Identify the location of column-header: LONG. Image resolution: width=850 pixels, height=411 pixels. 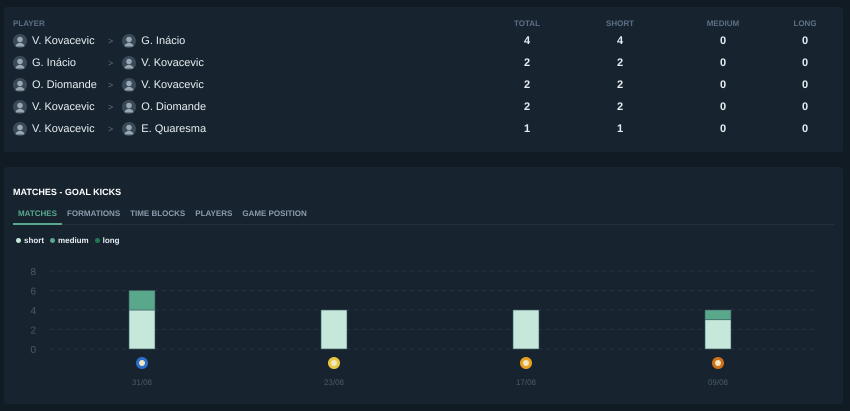
(805, 23).